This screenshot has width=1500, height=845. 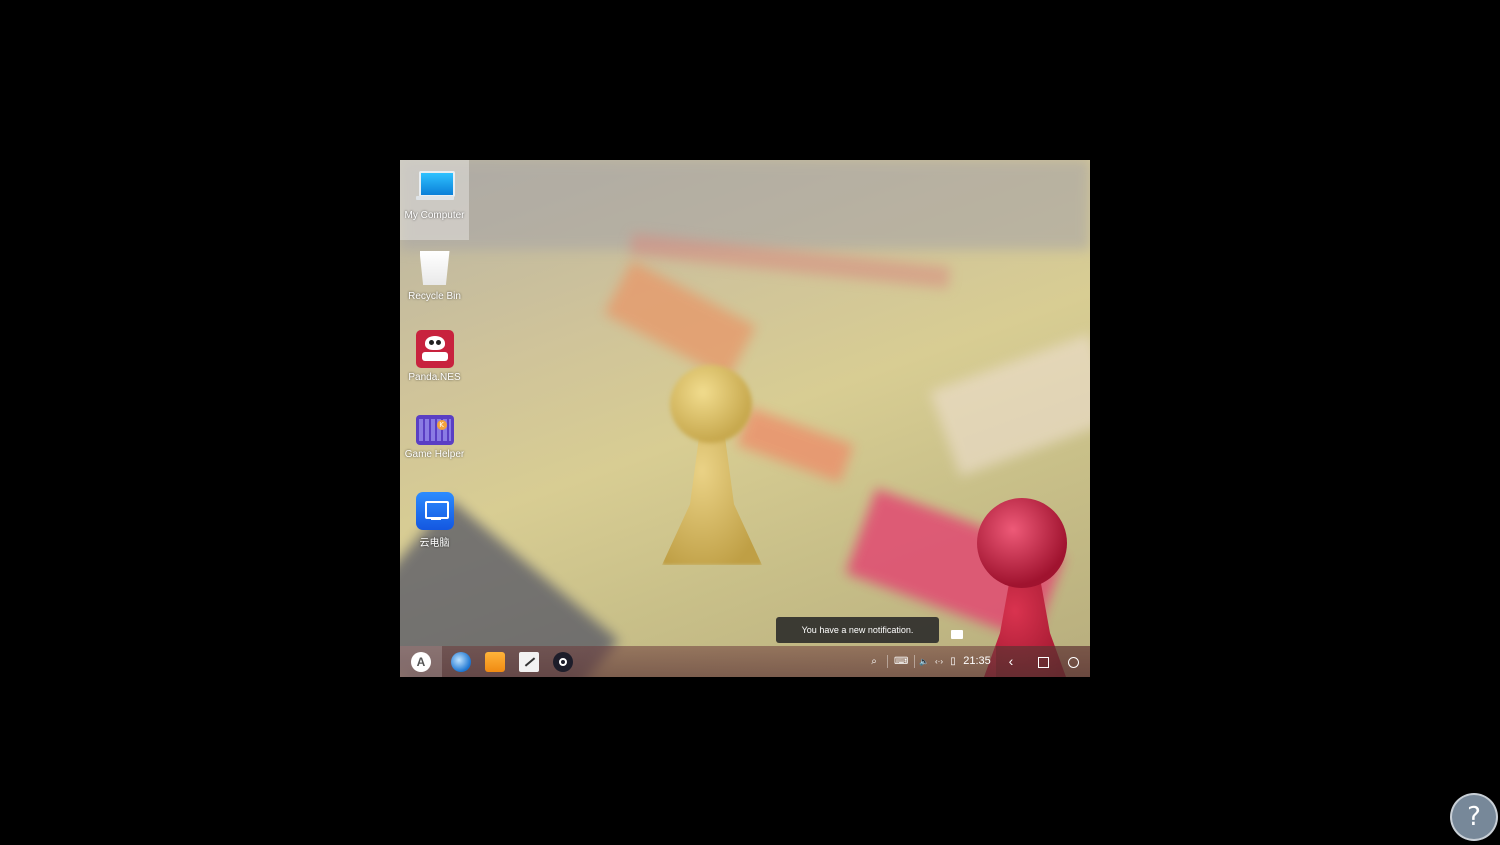 What do you see at coordinates (563, 662) in the screenshot?
I see `media-player-icon` at bounding box center [563, 662].